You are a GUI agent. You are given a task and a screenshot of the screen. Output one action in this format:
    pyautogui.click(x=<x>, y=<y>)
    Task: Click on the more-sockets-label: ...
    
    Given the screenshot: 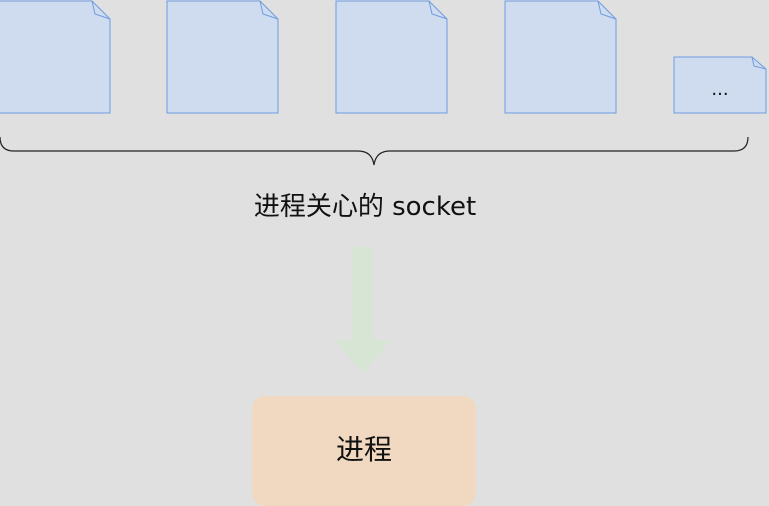 What is the action you would take?
    pyautogui.click(x=719, y=89)
    